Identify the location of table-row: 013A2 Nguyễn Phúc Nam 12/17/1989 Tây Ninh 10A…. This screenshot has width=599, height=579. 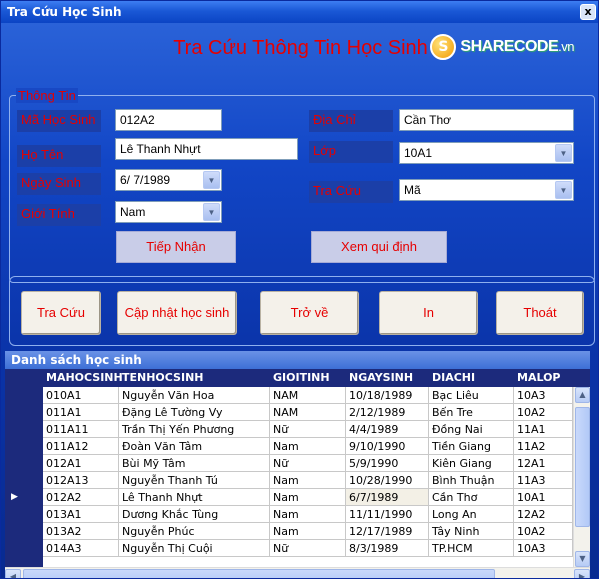
(289, 531).